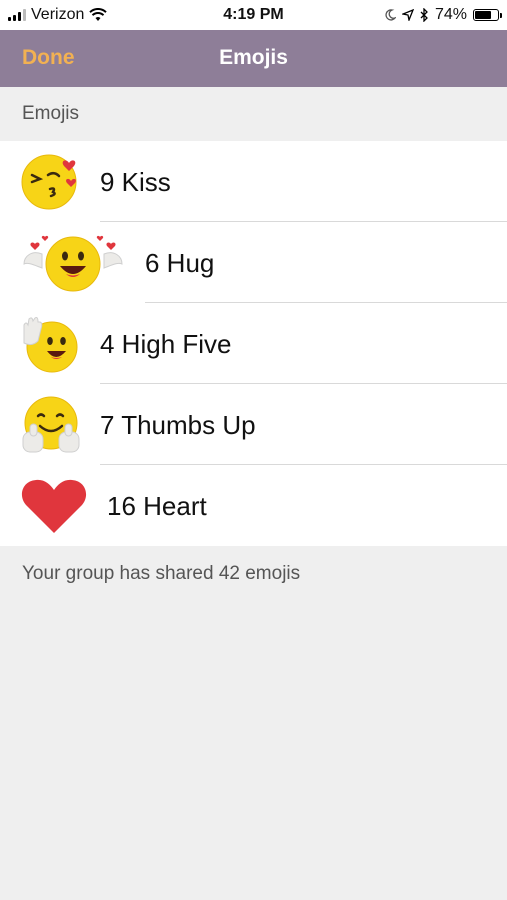 The image size is (507, 900). What do you see at coordinates (253, 181) in the screenshot?
I see `list-item: 9 Kiss` at bounding box center [253, 181].